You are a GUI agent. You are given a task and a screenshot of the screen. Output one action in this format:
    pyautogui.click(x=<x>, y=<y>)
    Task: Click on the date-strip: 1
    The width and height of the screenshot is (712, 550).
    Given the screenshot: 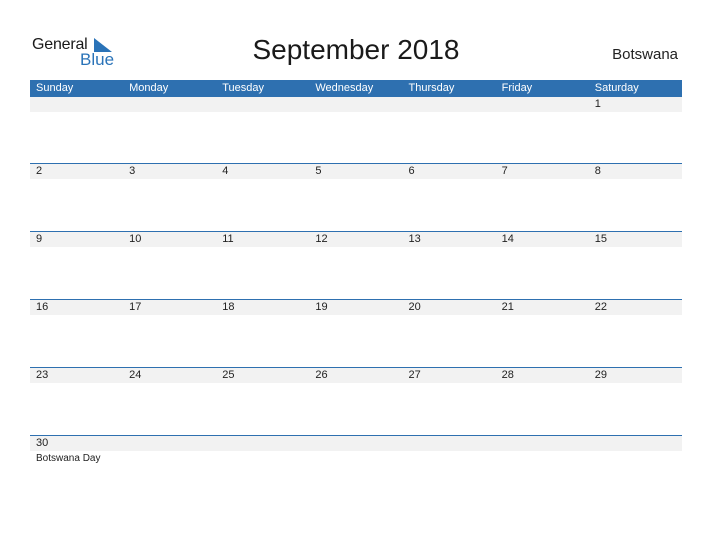 What is the action you would take?
    pyautogui.click(x=356, y=104)
    